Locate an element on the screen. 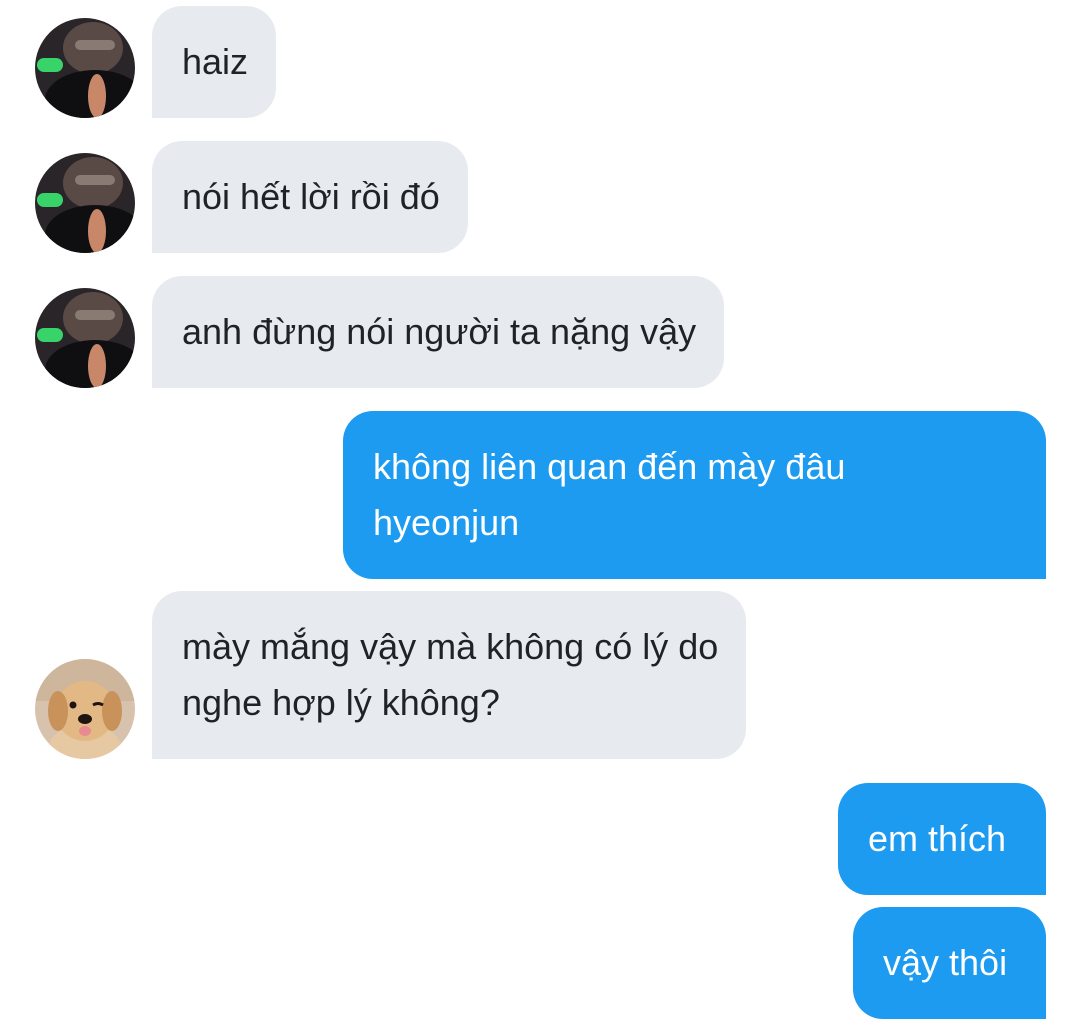  outgoing-message-bubble: em thích is located at coordinates (942, 839).